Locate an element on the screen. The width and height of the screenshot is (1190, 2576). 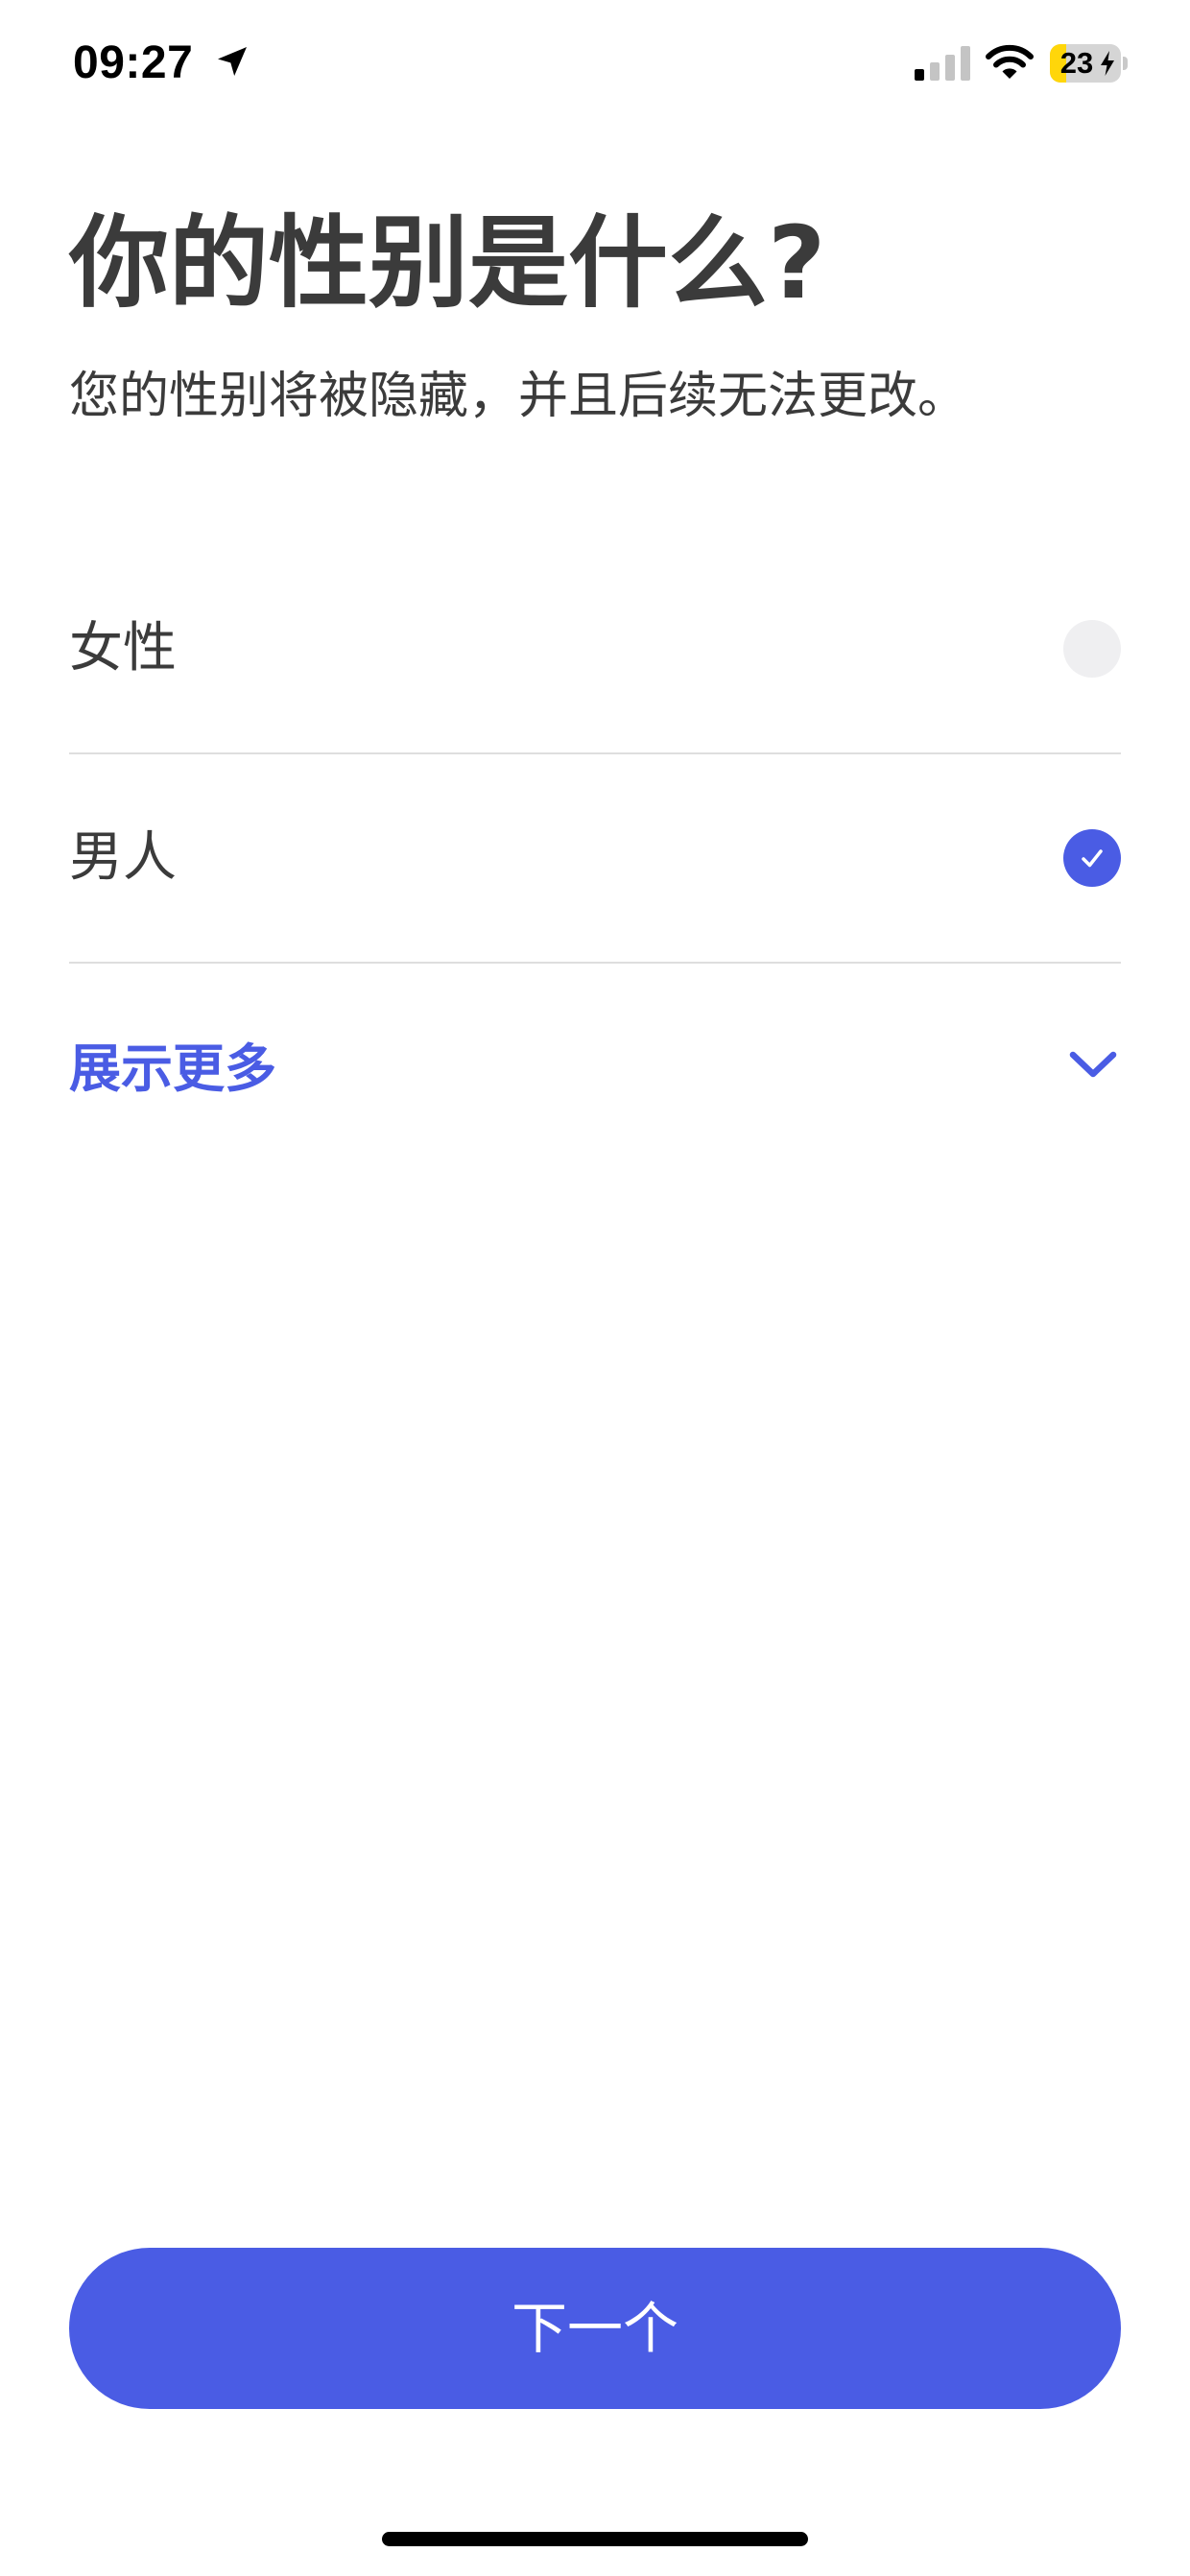
show-more-label: 展示更多 is located at coordinates (173, 1068).